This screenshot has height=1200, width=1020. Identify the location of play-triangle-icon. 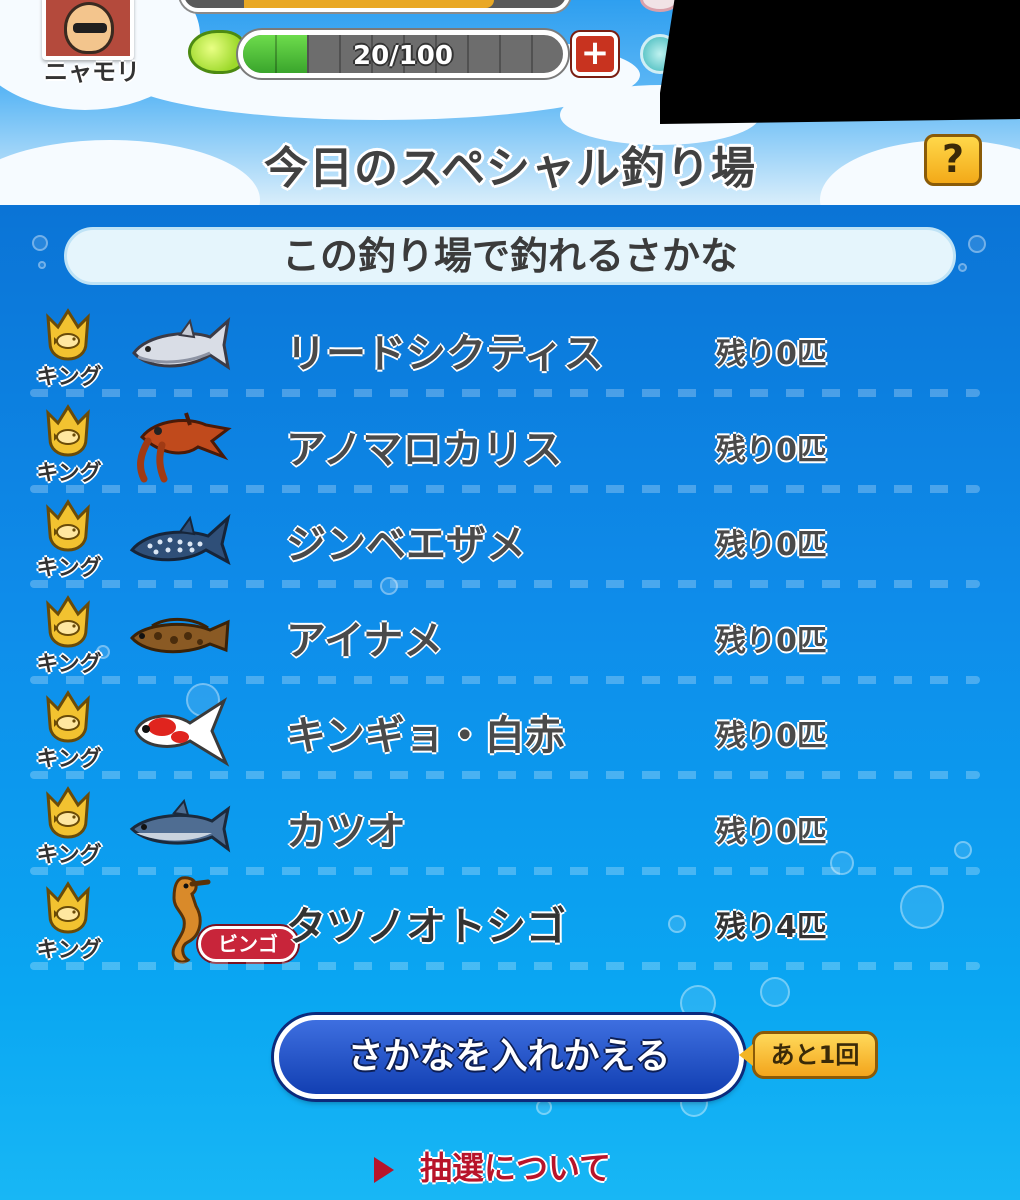
(384, 1170).